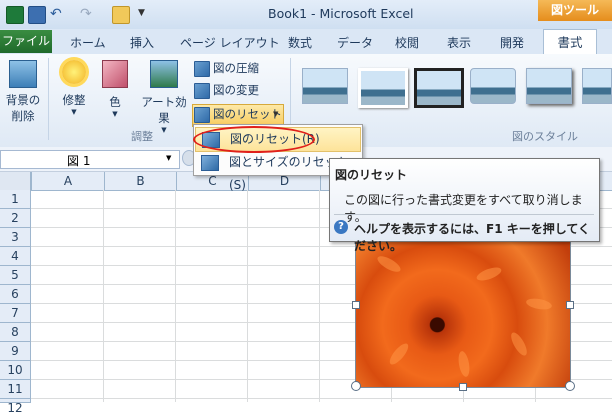 Image resolution: width=612 pixels, height=417 pixels. I want to click on qat-customize-icon: ▼, so click(141, 13).